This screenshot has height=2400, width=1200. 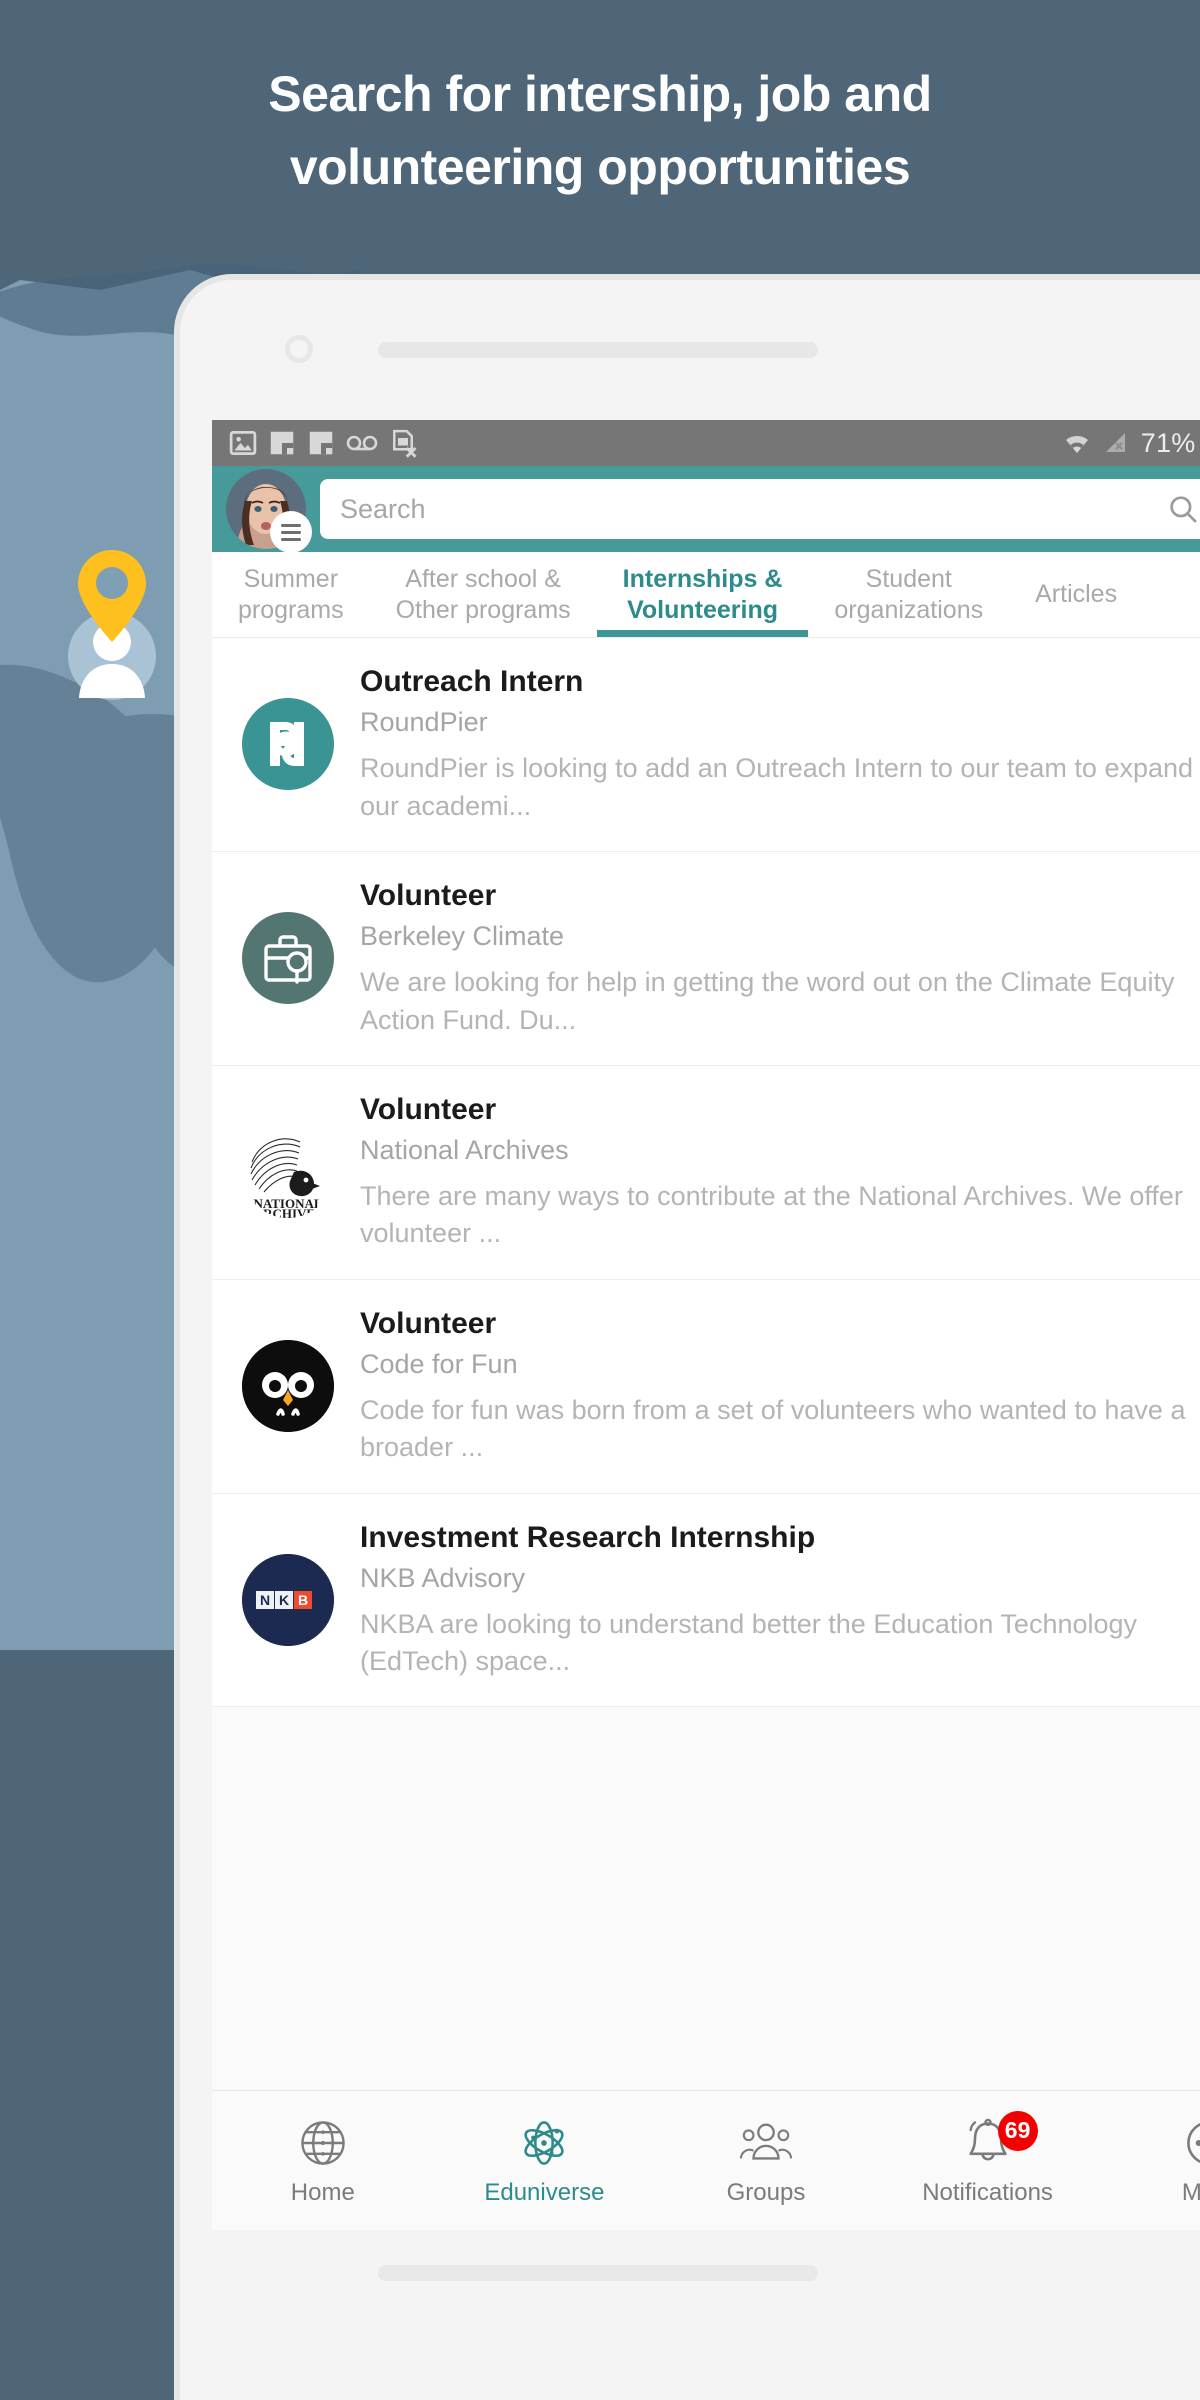 I want to click on nav-label-eduniverse: Eduniverse, so click(x=544, y=2192).